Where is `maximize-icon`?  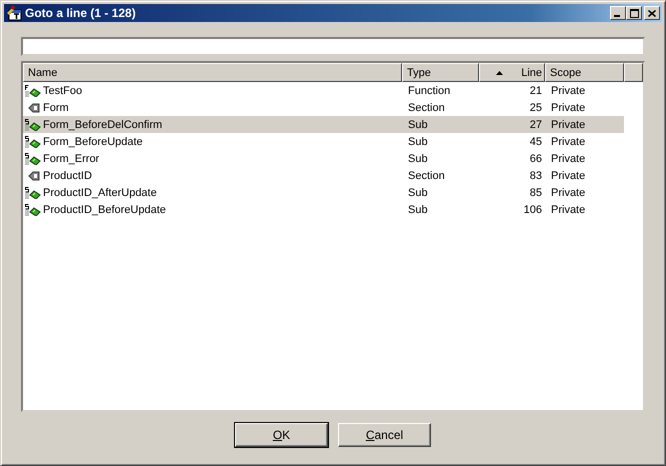
maximize-icon is located at coordinates (634, 13).